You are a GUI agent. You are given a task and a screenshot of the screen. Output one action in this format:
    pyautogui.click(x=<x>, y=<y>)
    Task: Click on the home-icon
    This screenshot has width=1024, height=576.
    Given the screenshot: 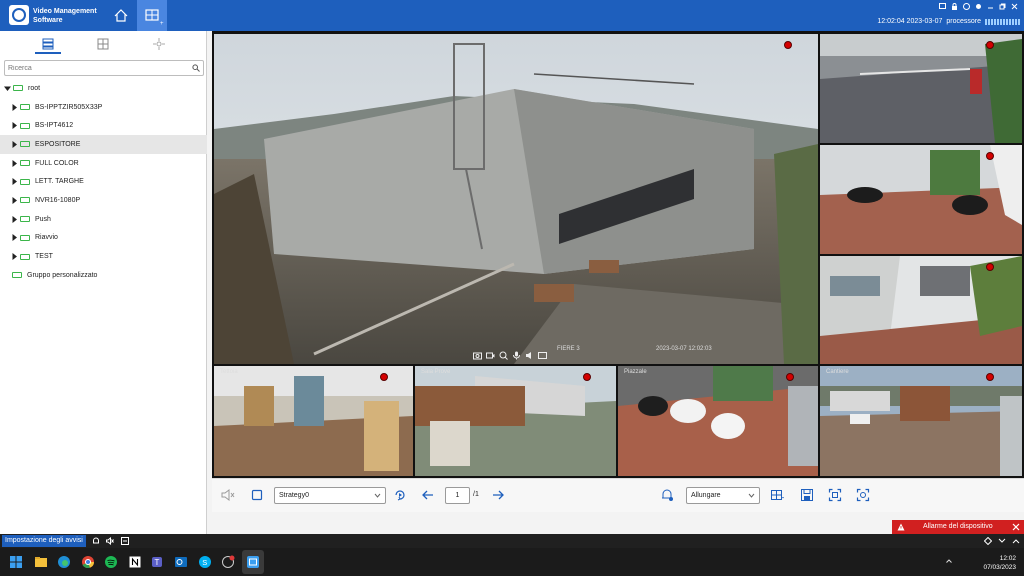 What is the action you would take?
    pyautogui.click(x=121, y=15)
    